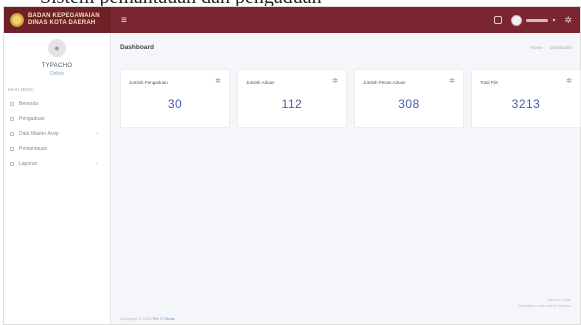  I want to click on breadcrumb: Home / Dashboard, so click(551, 47).